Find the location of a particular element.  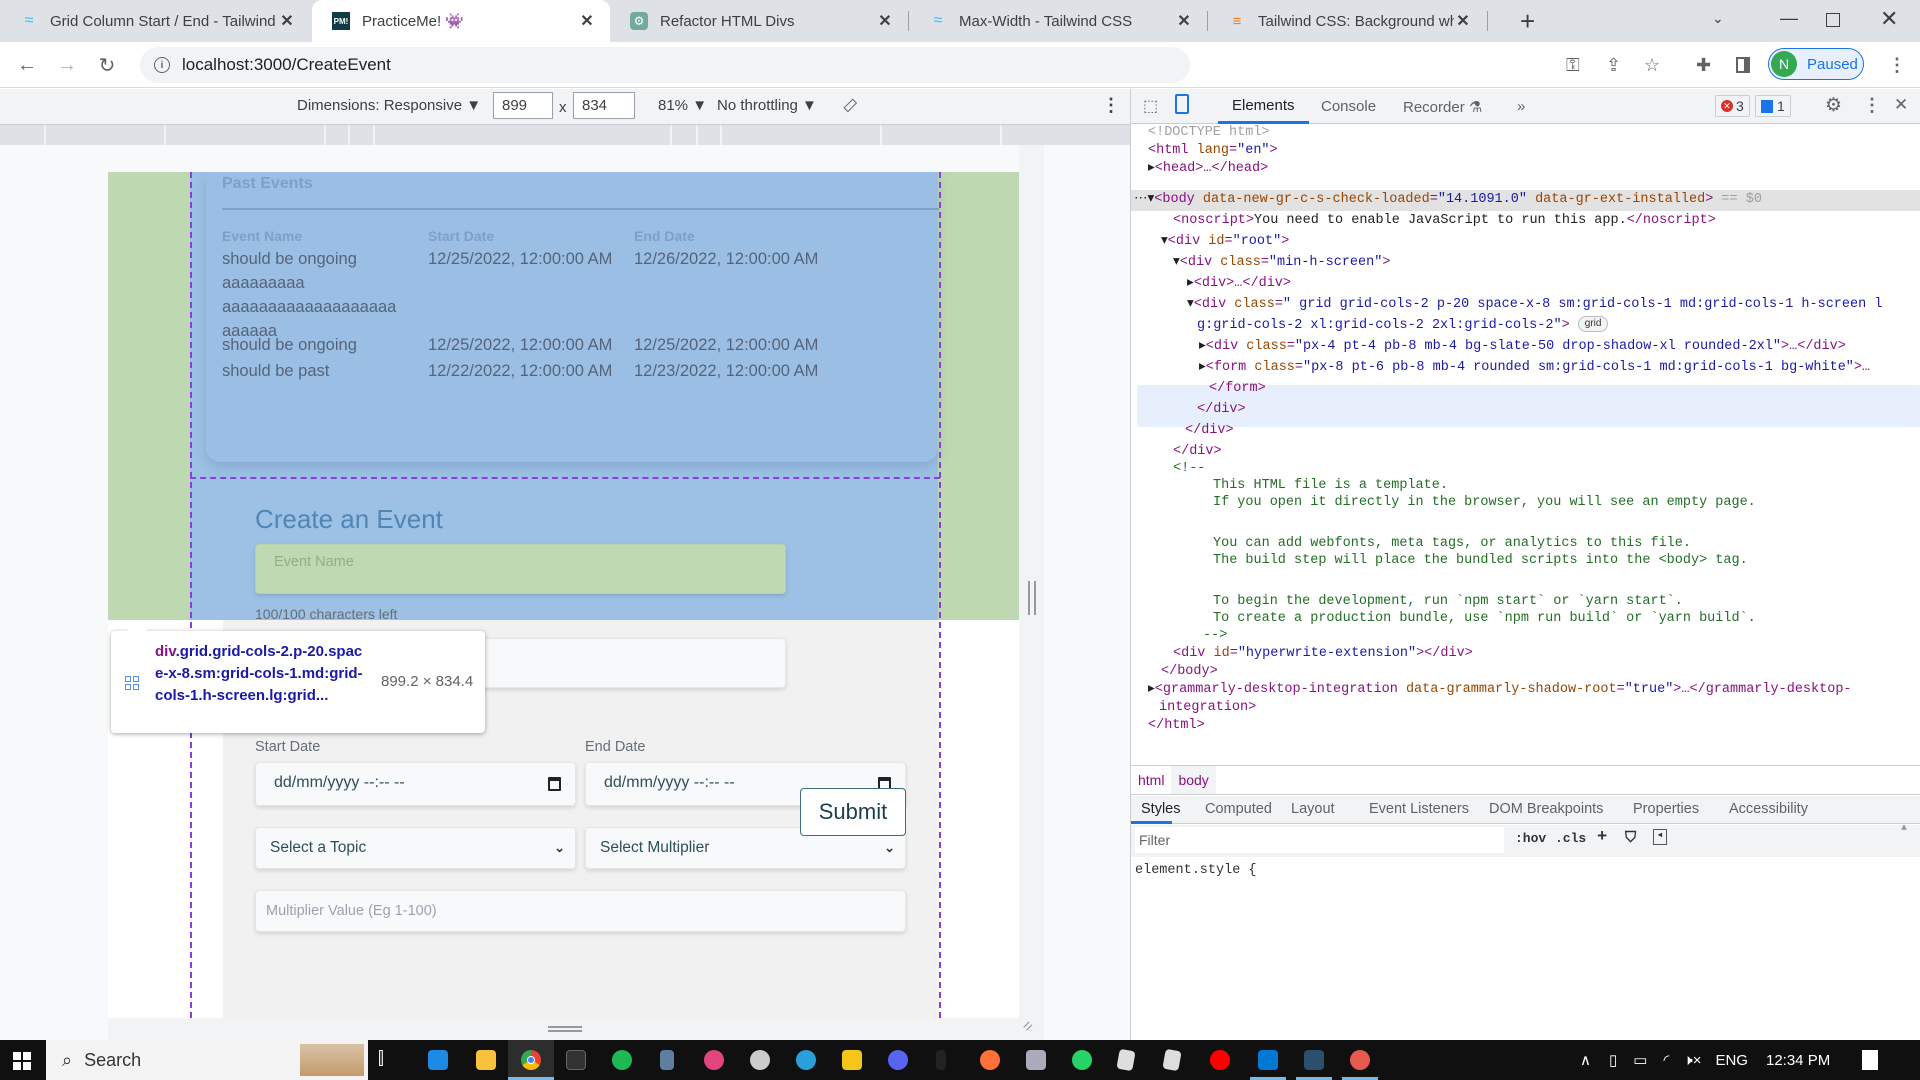

wifi-icon: ◜ is located at coordinates (1666, 1060).